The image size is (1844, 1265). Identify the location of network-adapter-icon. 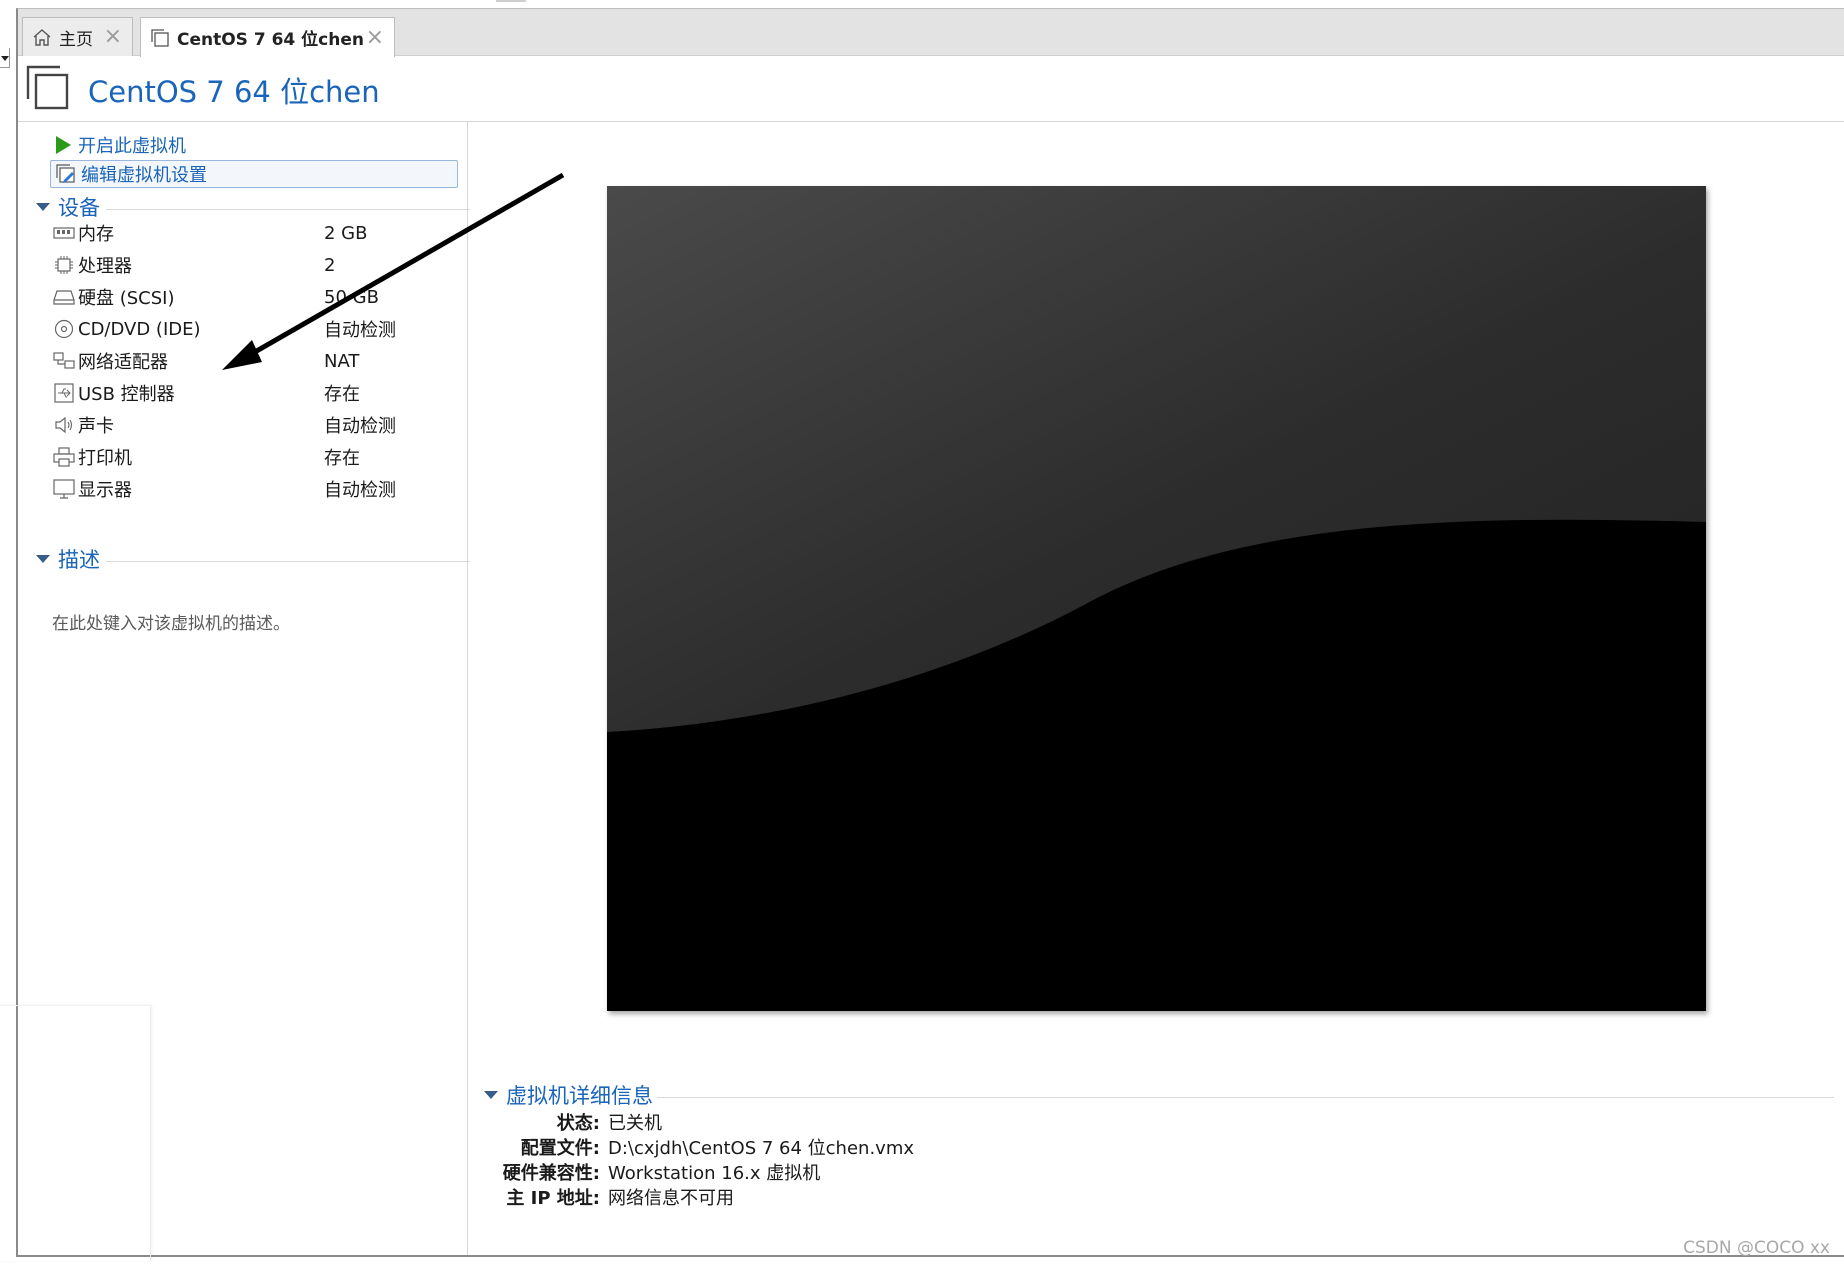
(64, 361).